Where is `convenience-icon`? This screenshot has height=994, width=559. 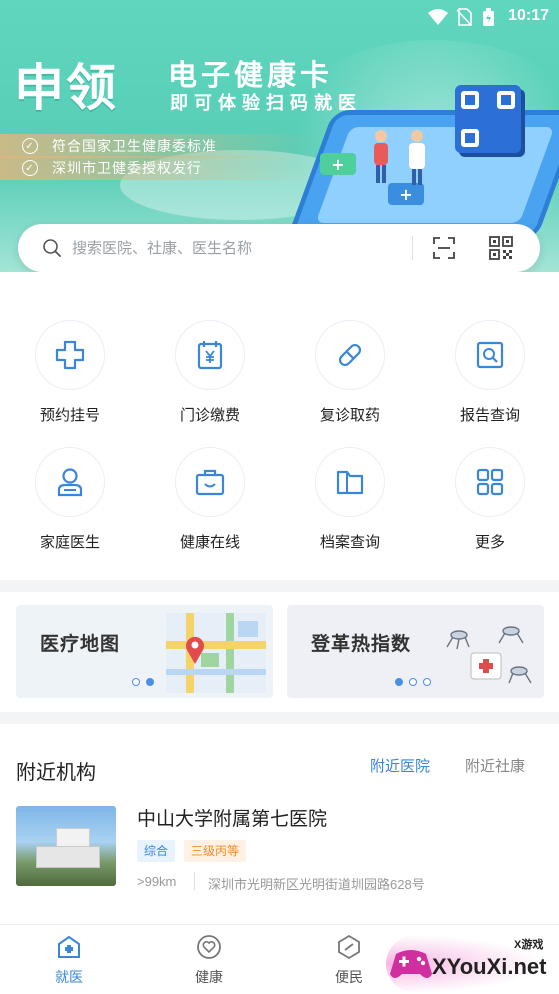 convenience-icon is located at coordinates (349, 947).